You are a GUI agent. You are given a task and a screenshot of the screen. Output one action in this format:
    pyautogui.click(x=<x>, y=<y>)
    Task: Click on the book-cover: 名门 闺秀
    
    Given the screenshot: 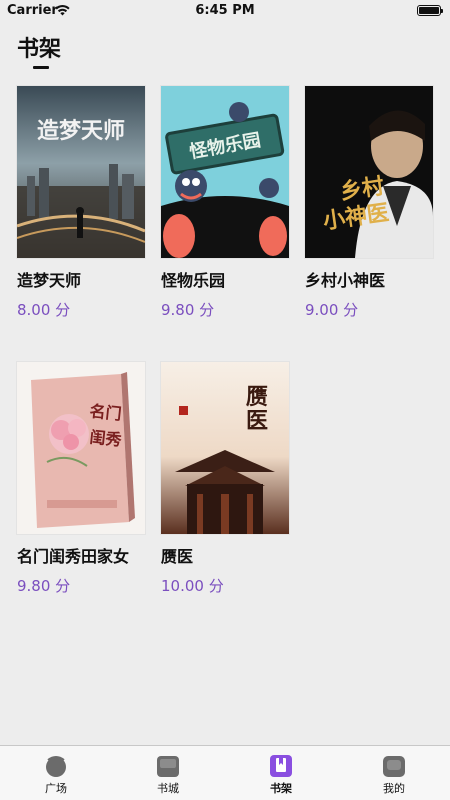 What is the action you would take?
    pyautogui.click(x=81, y=448)
    